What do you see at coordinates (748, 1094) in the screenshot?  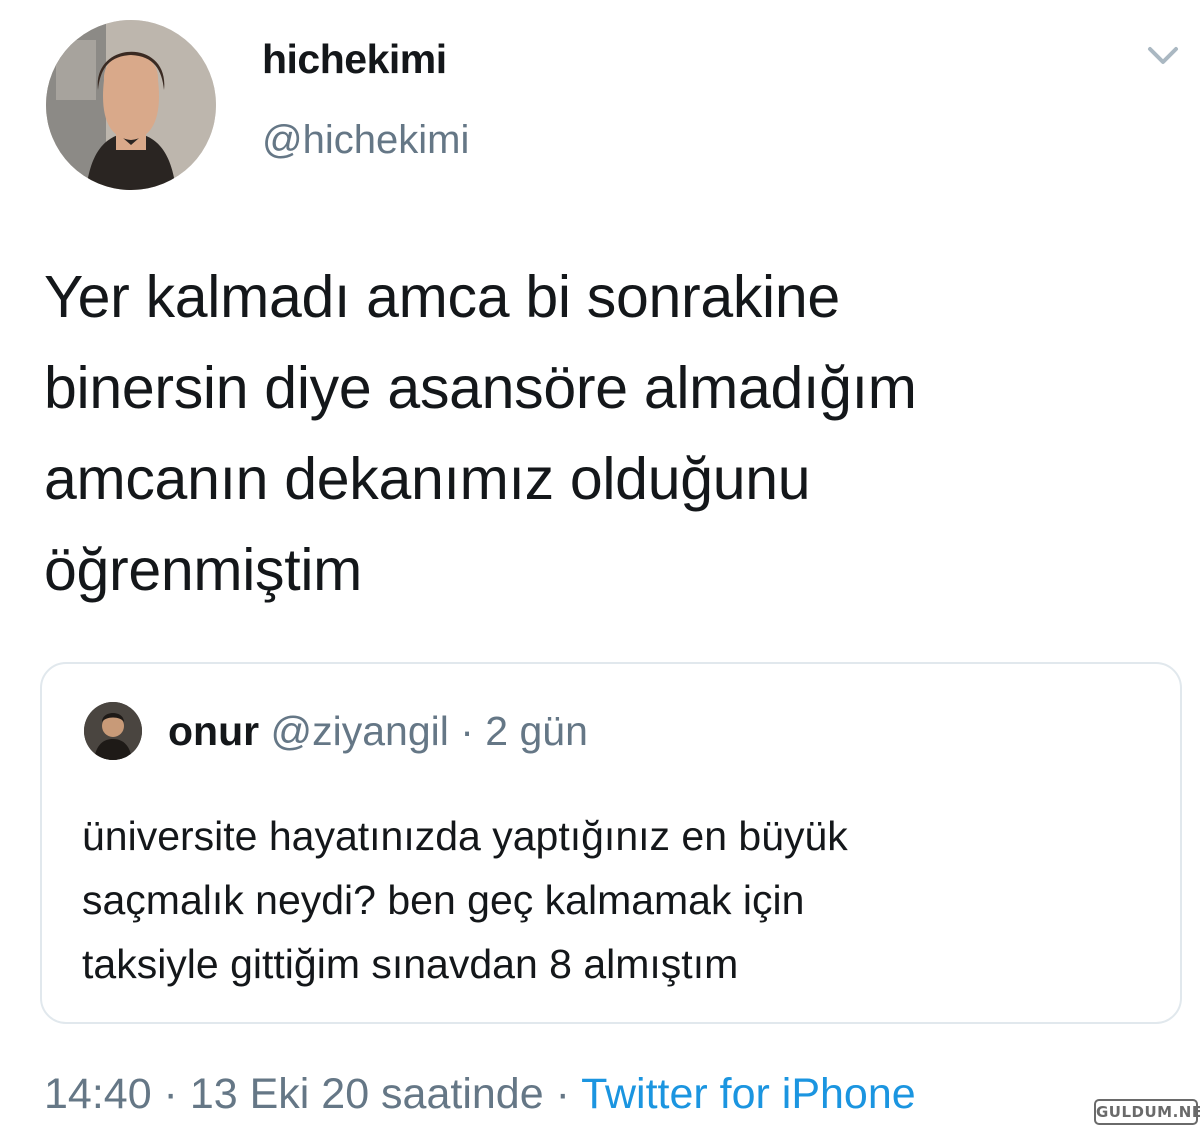 I see `tweet-source-link: Twitter for iPhone` at bounding box center [748, 1094].